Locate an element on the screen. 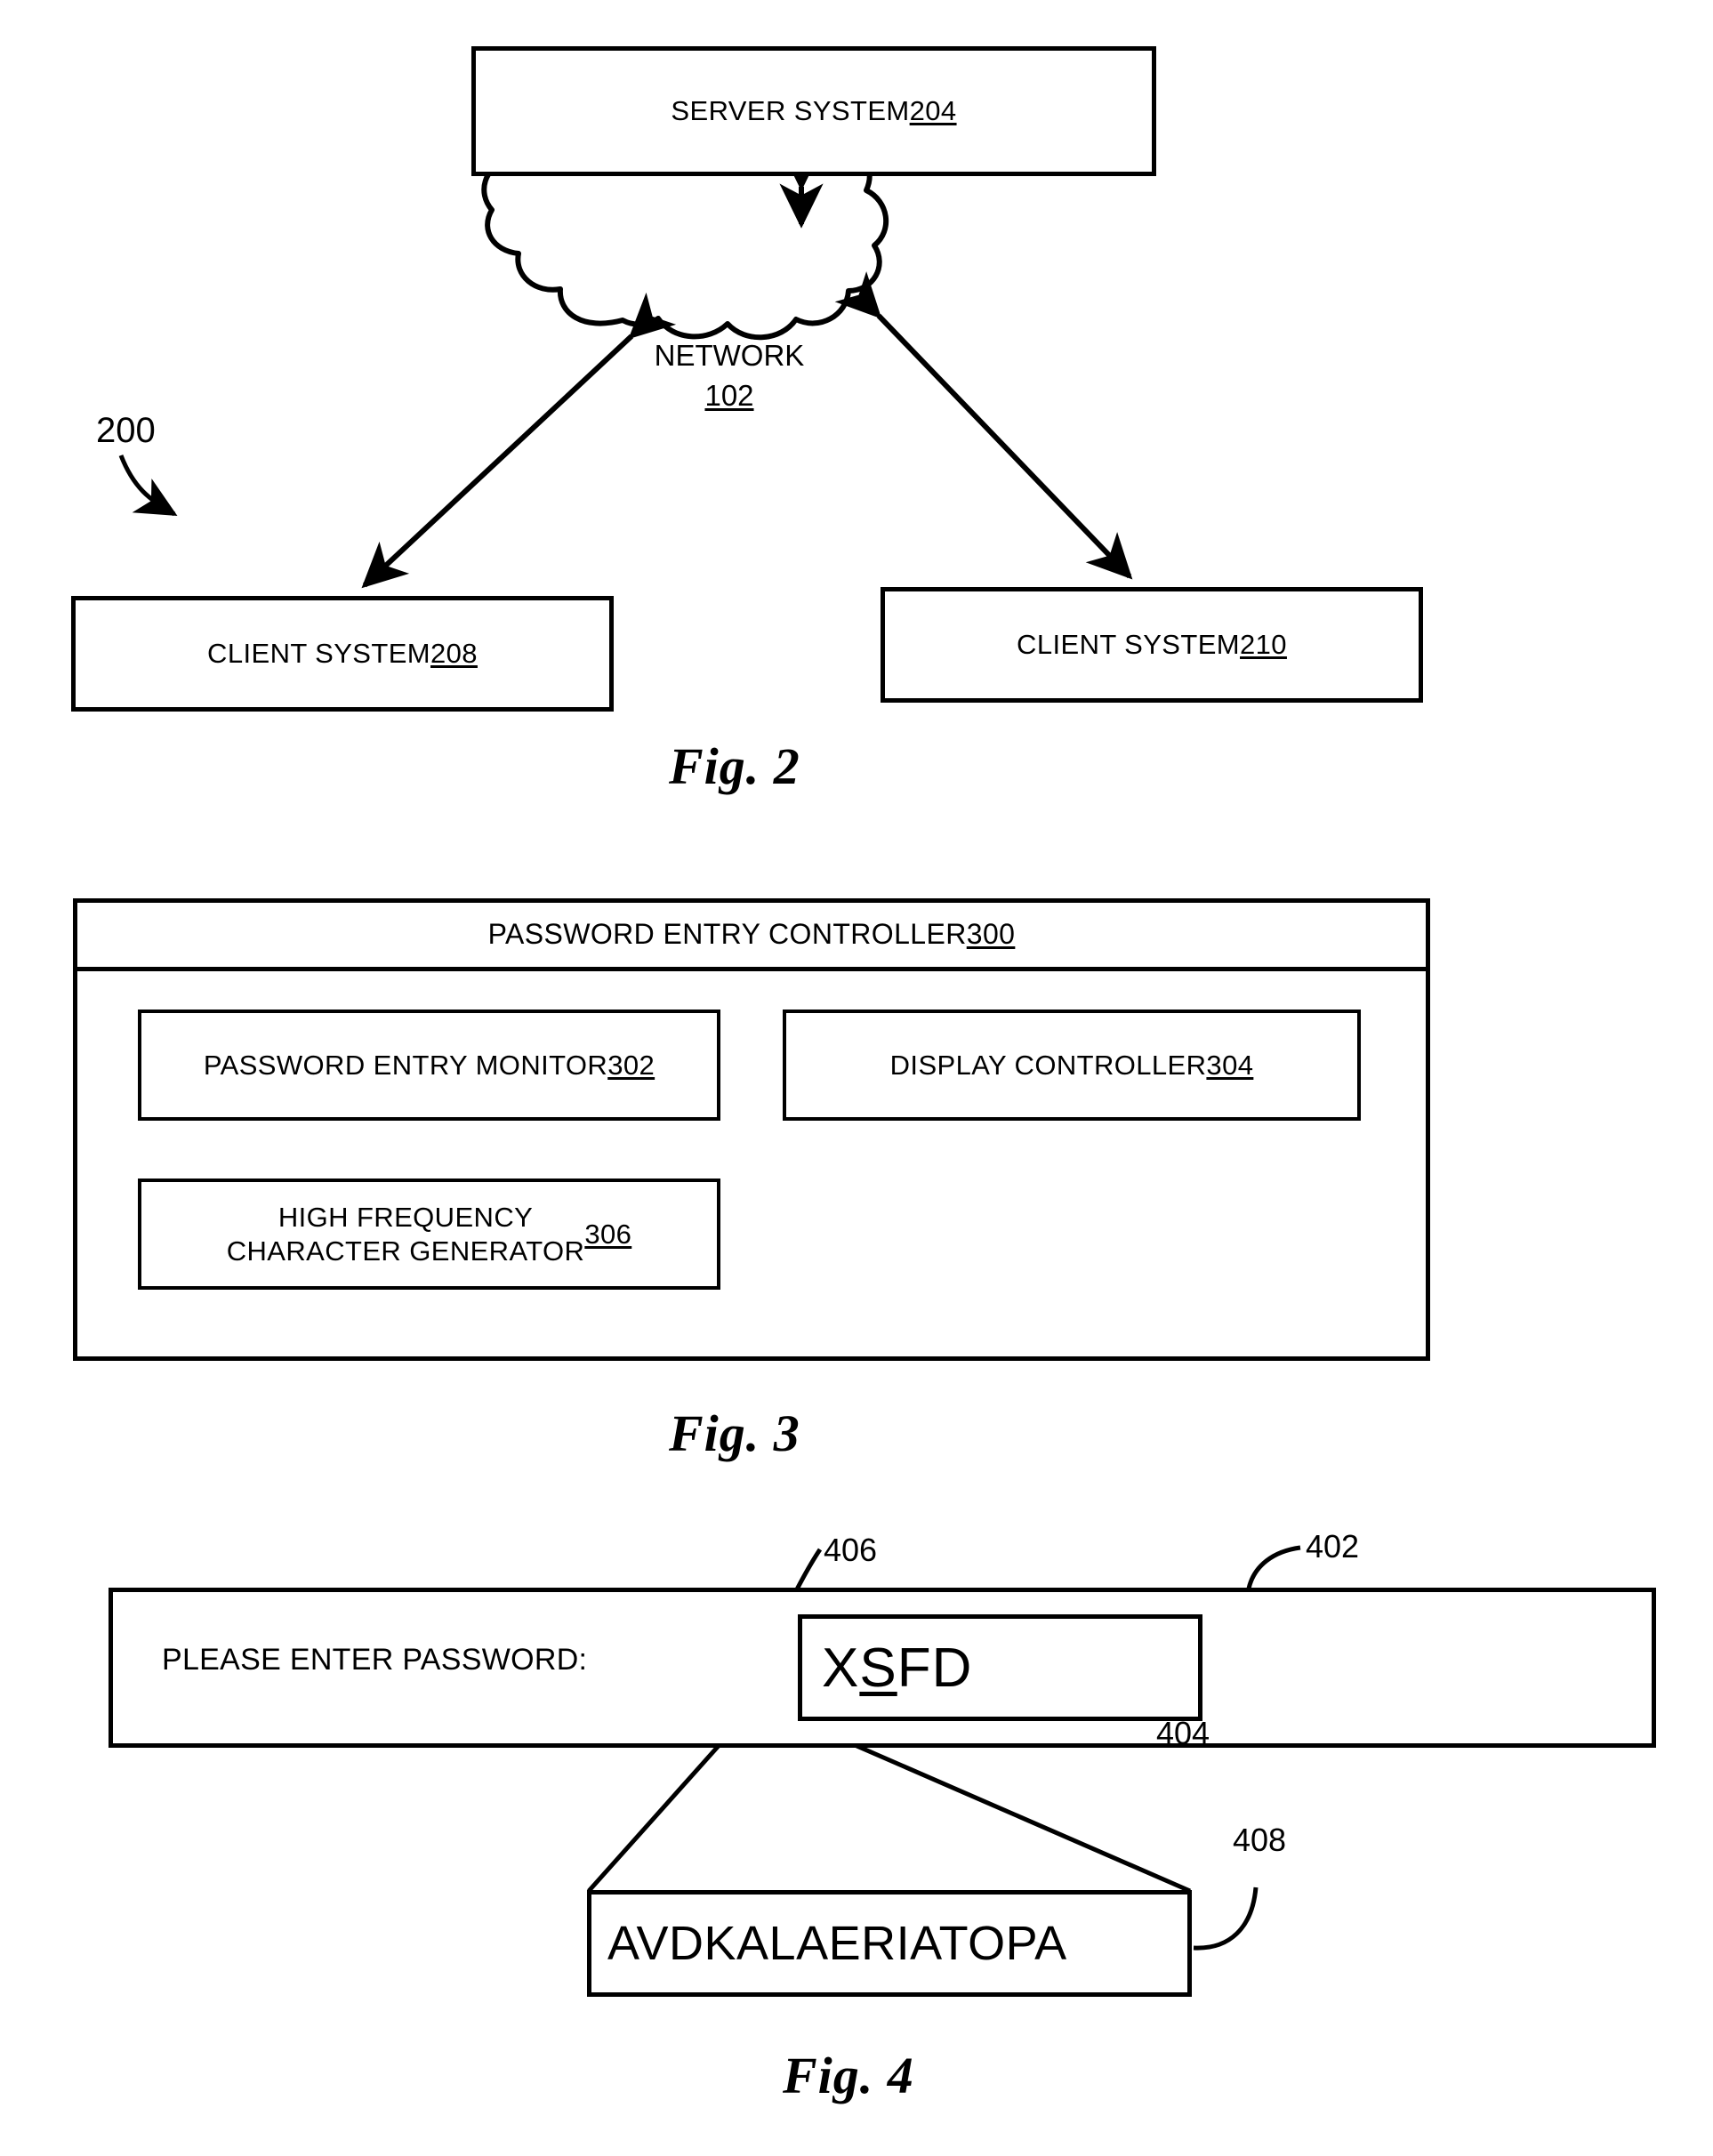 Image resolution: width=1713 pixels, height=2156 pixels. client-system-208-ref: 208 is located at coordinates (454, 654).